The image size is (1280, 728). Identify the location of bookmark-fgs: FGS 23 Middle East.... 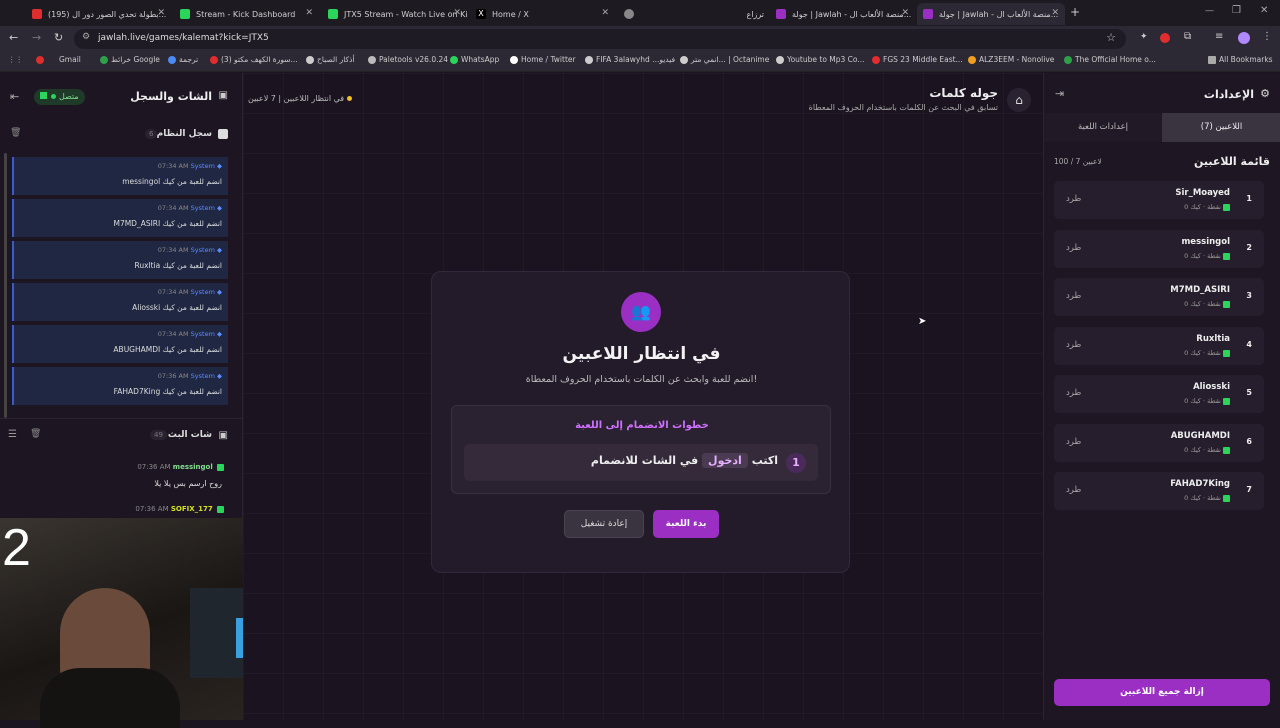
(917, 59).